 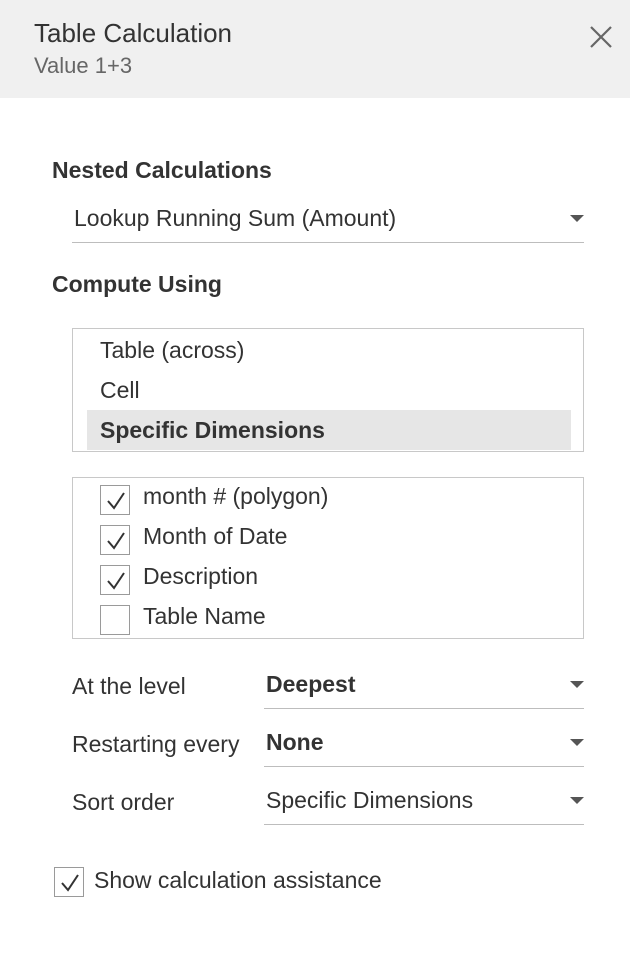 What do you see at coordinates (295, 742) in the screenshot?
I see `restarting-every-value: None` at bounding box center [295, 742].